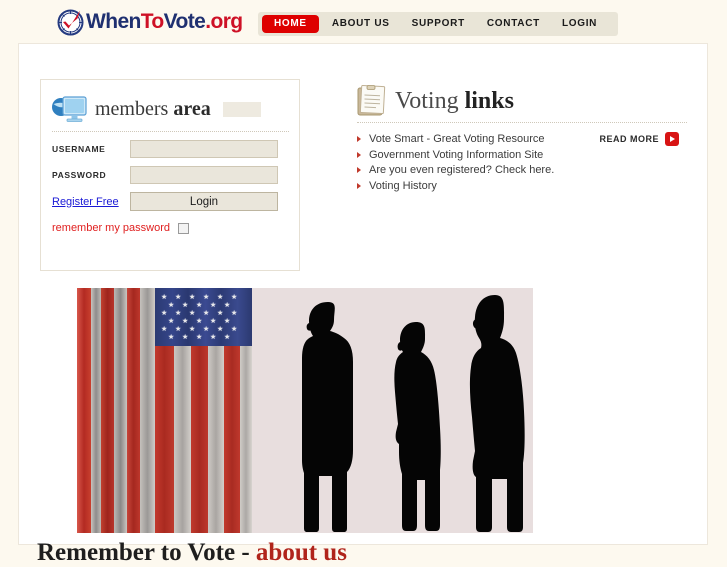 This screenshot has width=727, height=567. What do you see at coordinates (192, 108) in the screenshot?
I see `members-title-bold: area` at bounding box center [192, 108].